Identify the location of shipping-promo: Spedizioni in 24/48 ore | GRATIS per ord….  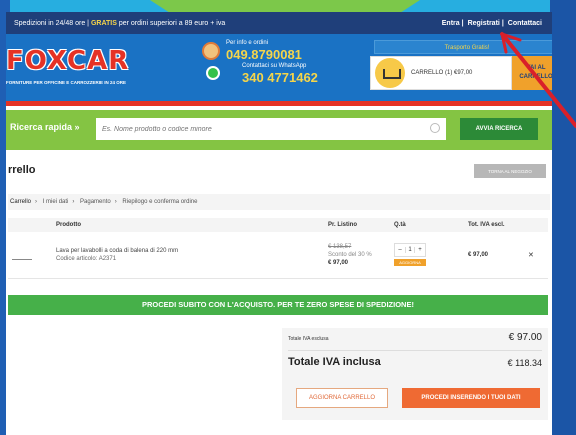
(120, 23).